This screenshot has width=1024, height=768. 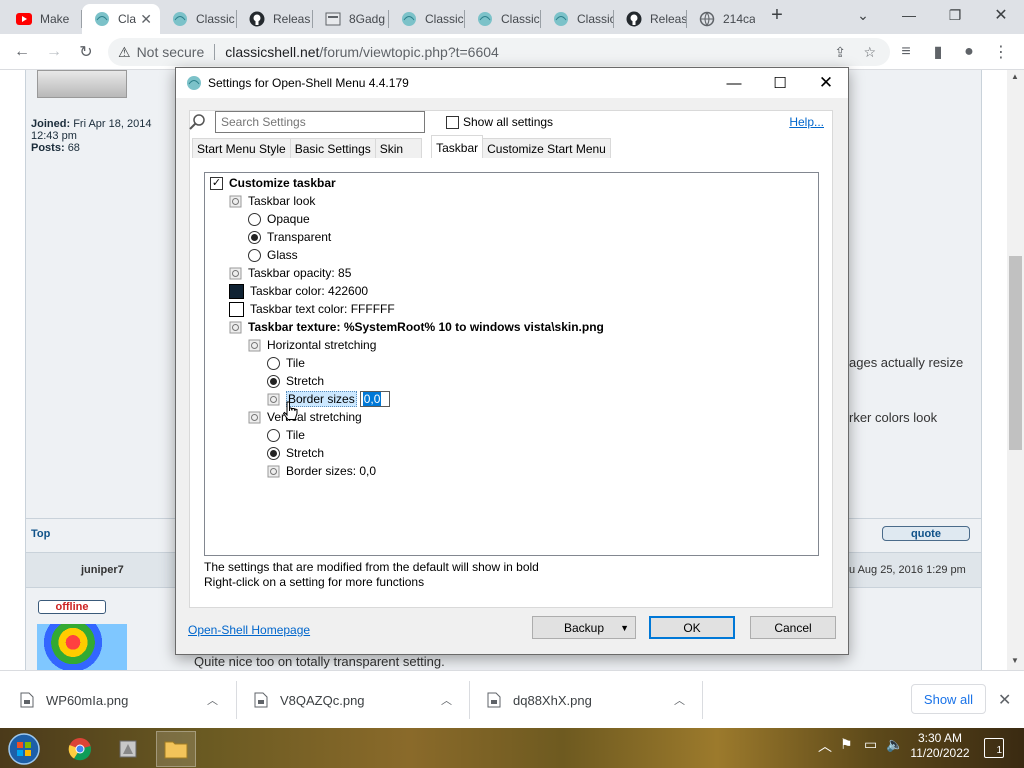 What do you see at coordinates (1001, 52) in the screenshot?
I see `menu-kebab-icon: ⋮` at bounding box center [1001, 52].